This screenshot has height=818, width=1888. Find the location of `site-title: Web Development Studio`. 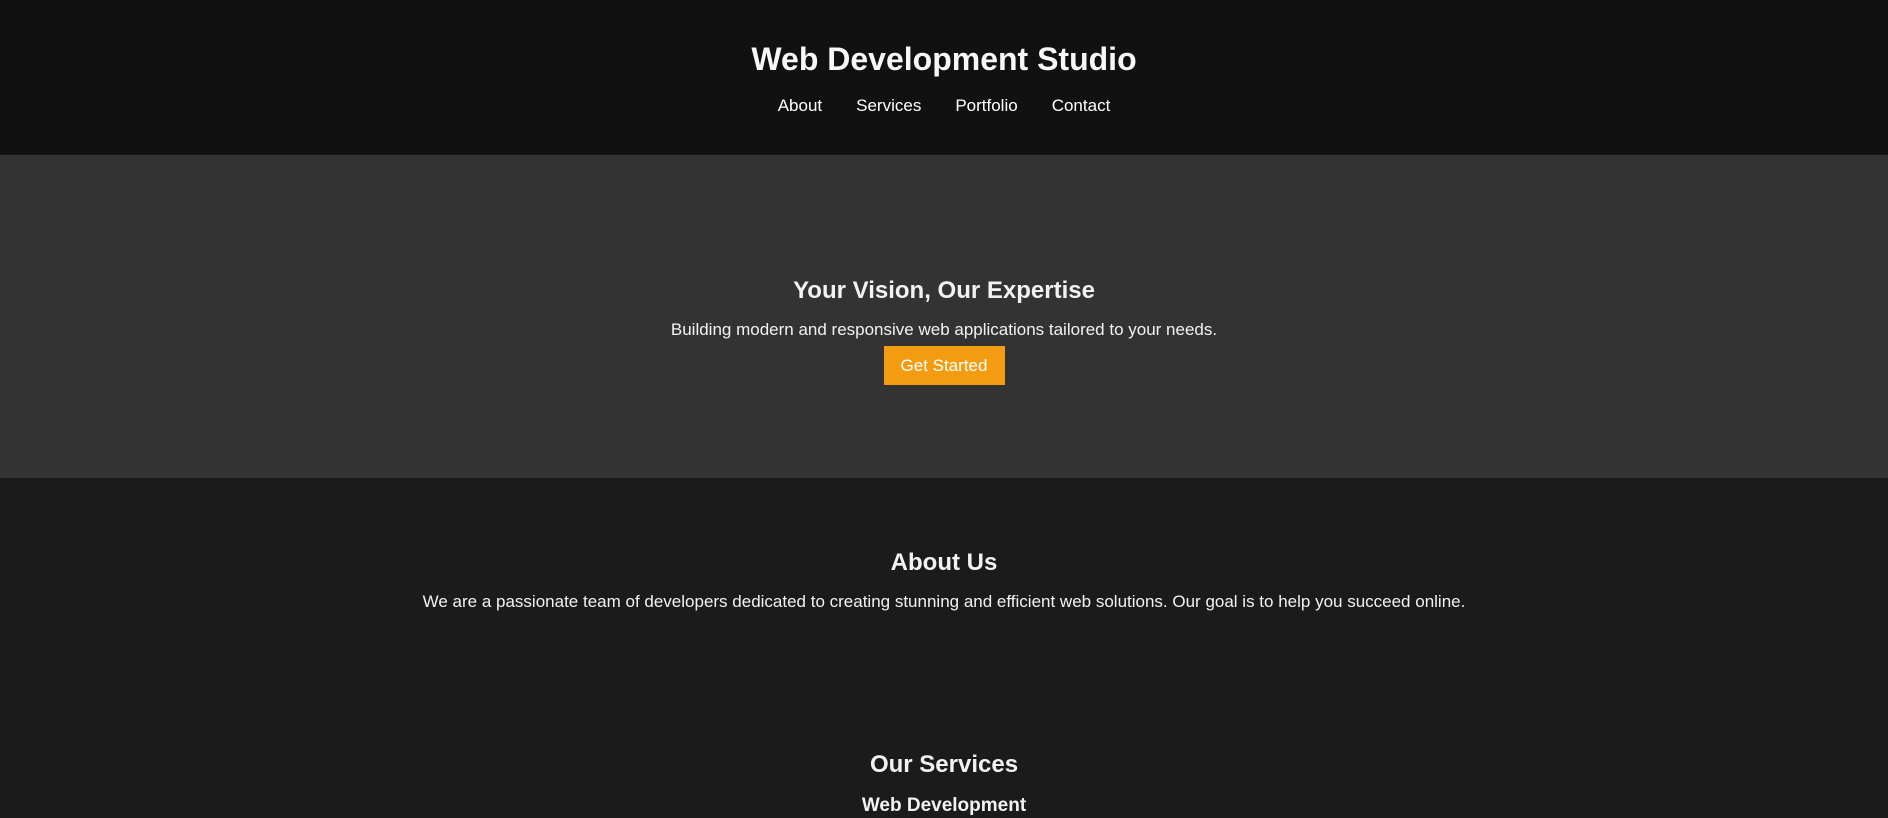

site-title: Web Development Studio is located at coordinates (944, 59).